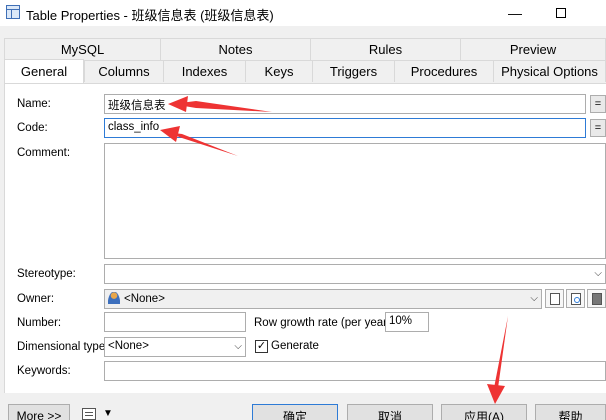 This screenshot has width=606, height=420. Describe the element at coordinates (323, 299) in the screenshot. I see `owner-combo: <None> ⌵` at that location.